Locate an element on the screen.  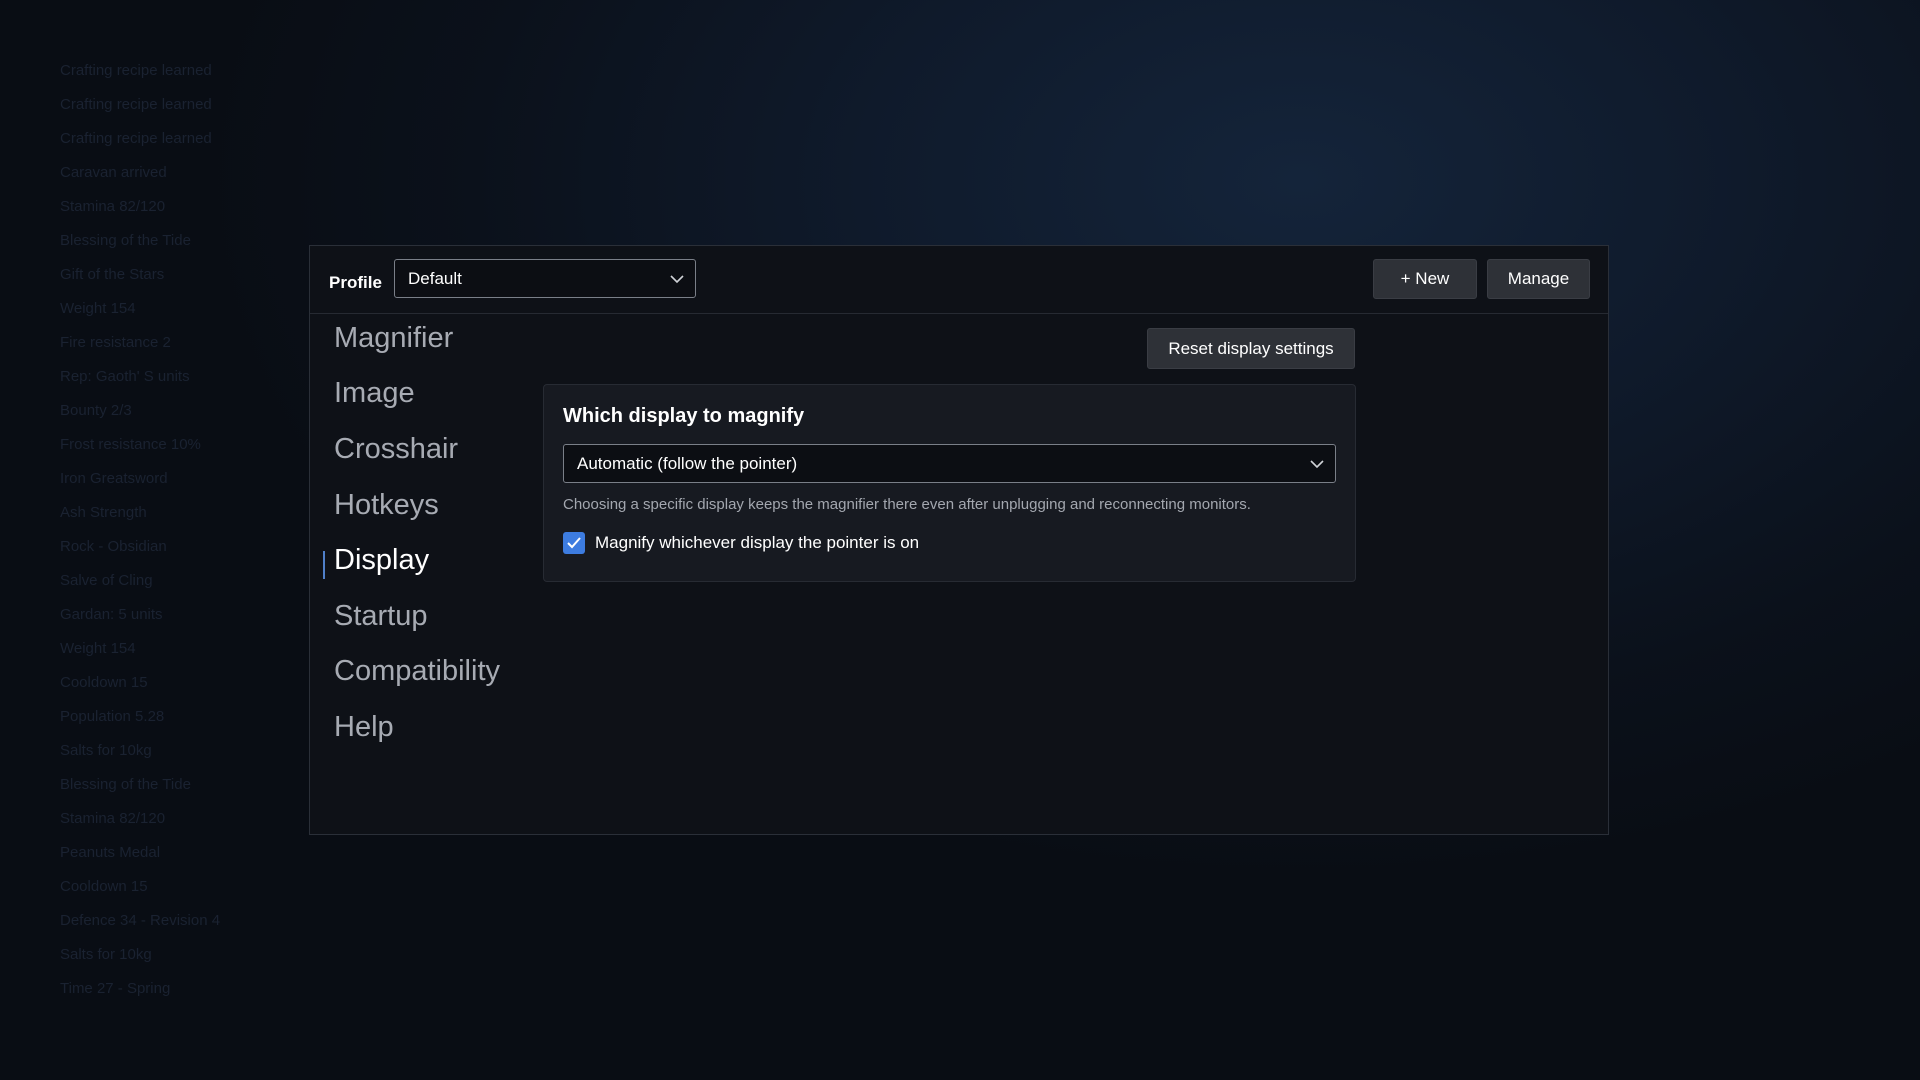
checkmark-icon is located at coordinates (574, 543).